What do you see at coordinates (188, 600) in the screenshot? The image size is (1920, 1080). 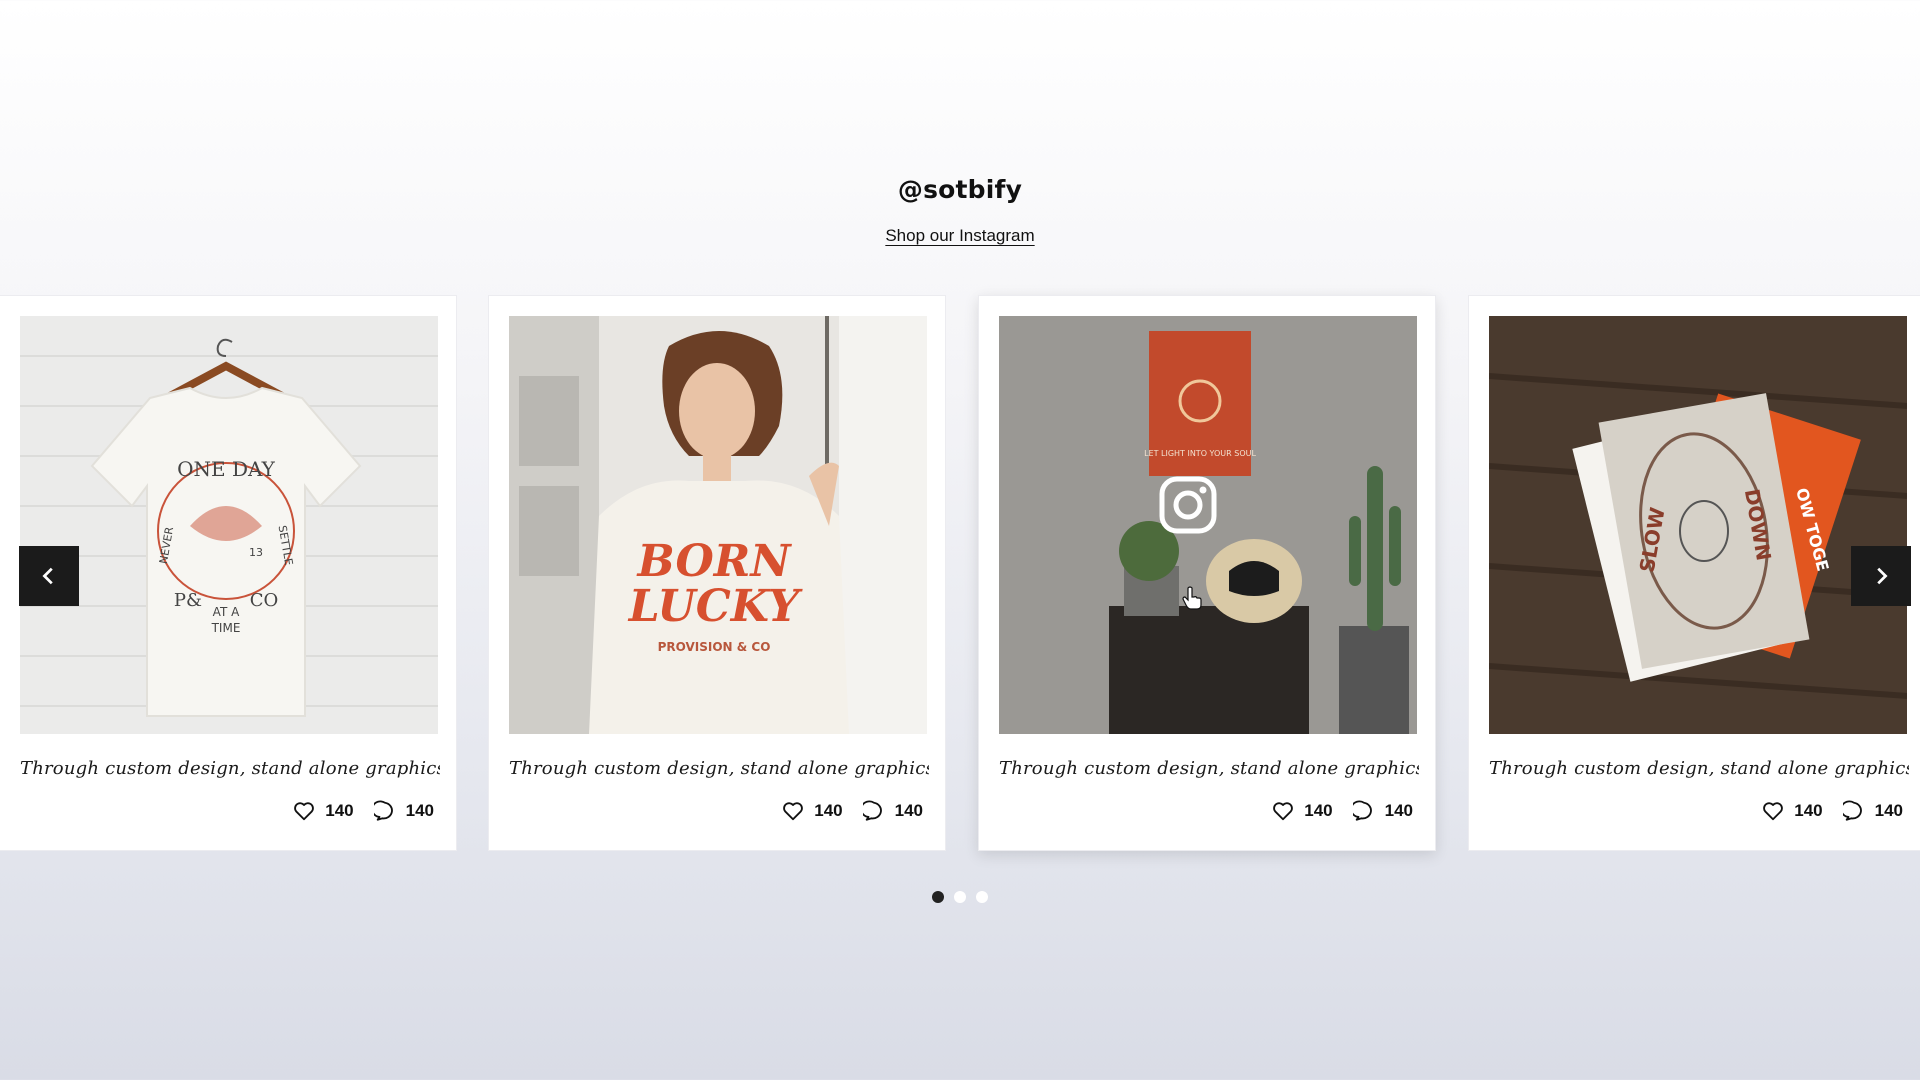 I see `tshirt-print-pc: P&` at bounding box center [188, 600].